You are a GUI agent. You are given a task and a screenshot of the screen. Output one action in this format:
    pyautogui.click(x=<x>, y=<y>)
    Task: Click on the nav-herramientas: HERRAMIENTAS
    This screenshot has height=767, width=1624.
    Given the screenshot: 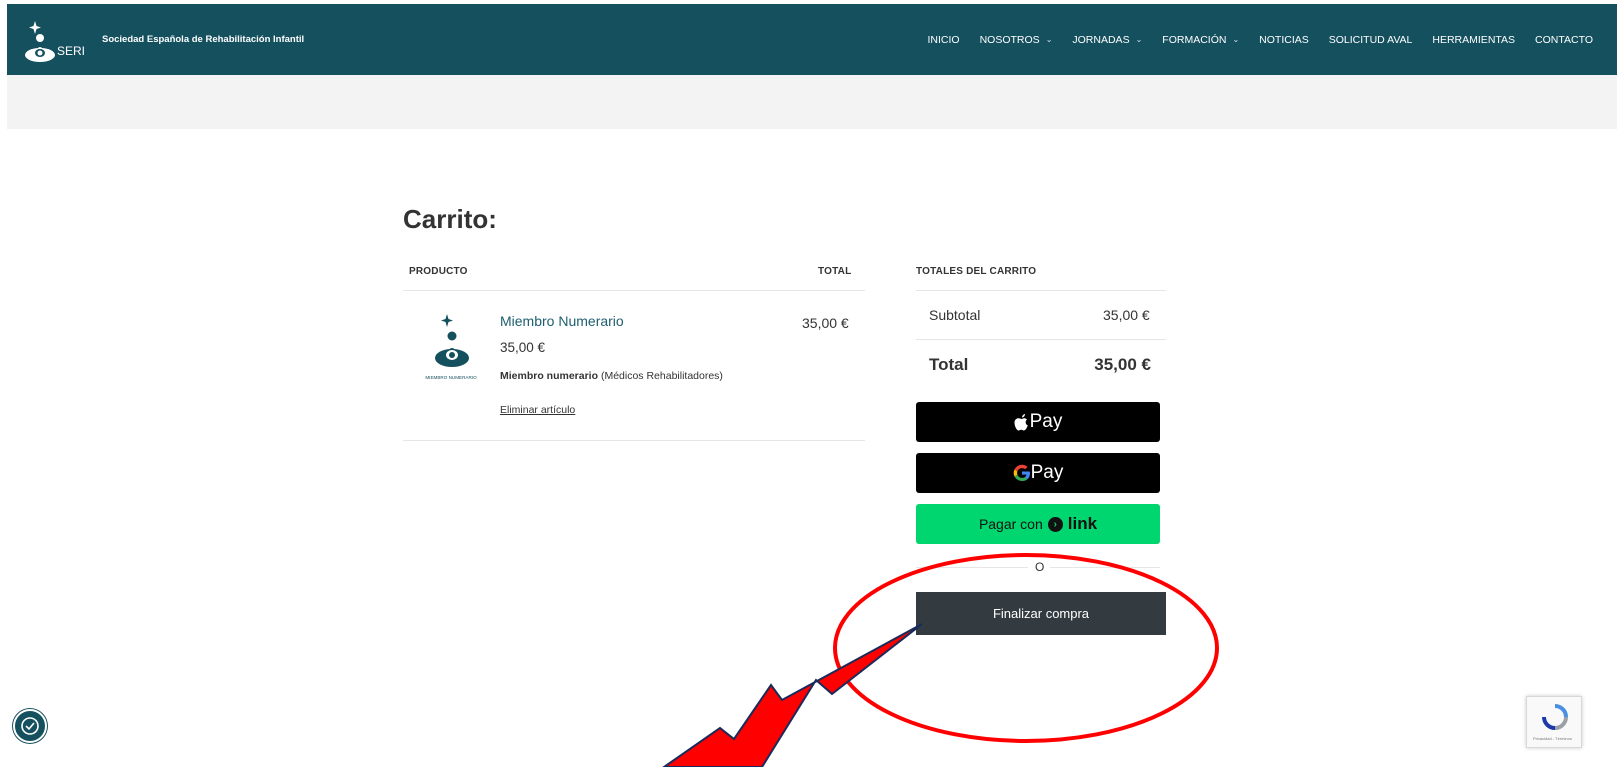 What is the action you would take?
    pyautogui.click(x=1473, y=40)
    